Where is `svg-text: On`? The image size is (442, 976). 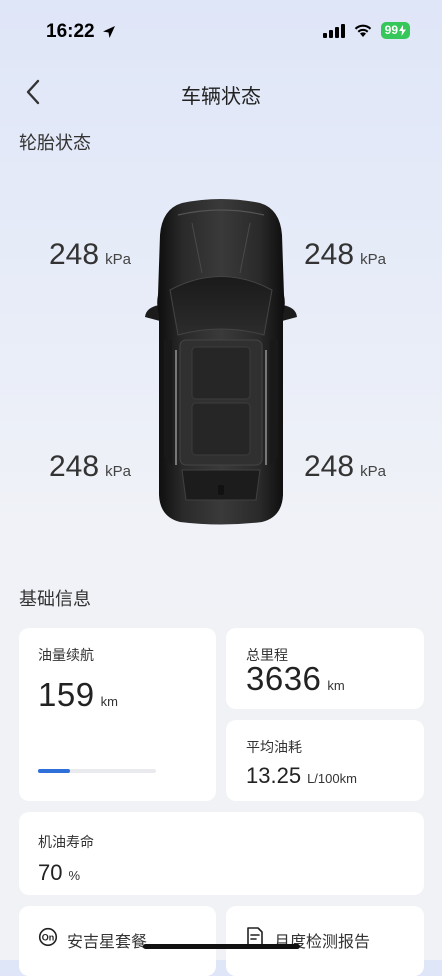
svg-text: On is located at coordinates (48, 938).